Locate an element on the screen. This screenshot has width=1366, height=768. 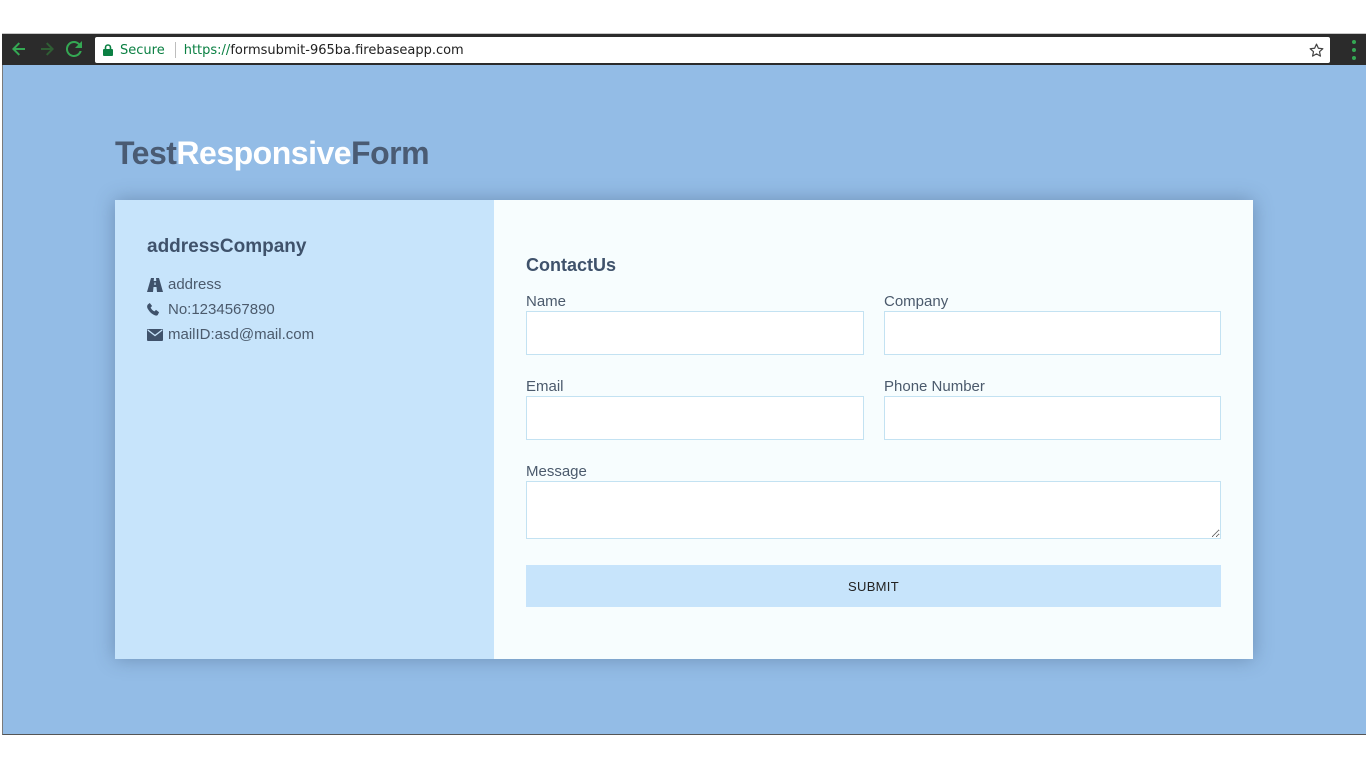
message-field-group: Message is located at coordinates (873, 500).